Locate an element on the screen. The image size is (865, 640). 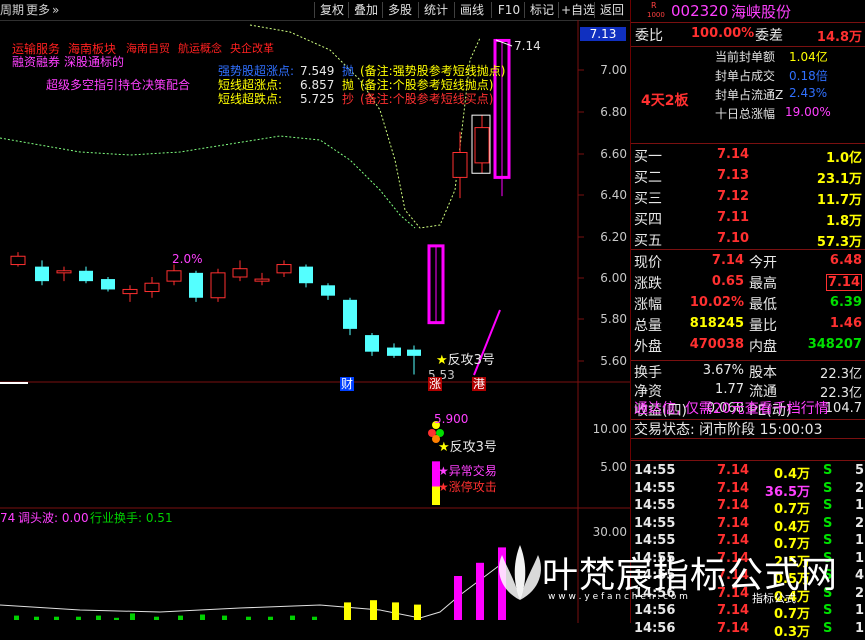
toolbar-button: +自选 is located at coordinates (578, 10).